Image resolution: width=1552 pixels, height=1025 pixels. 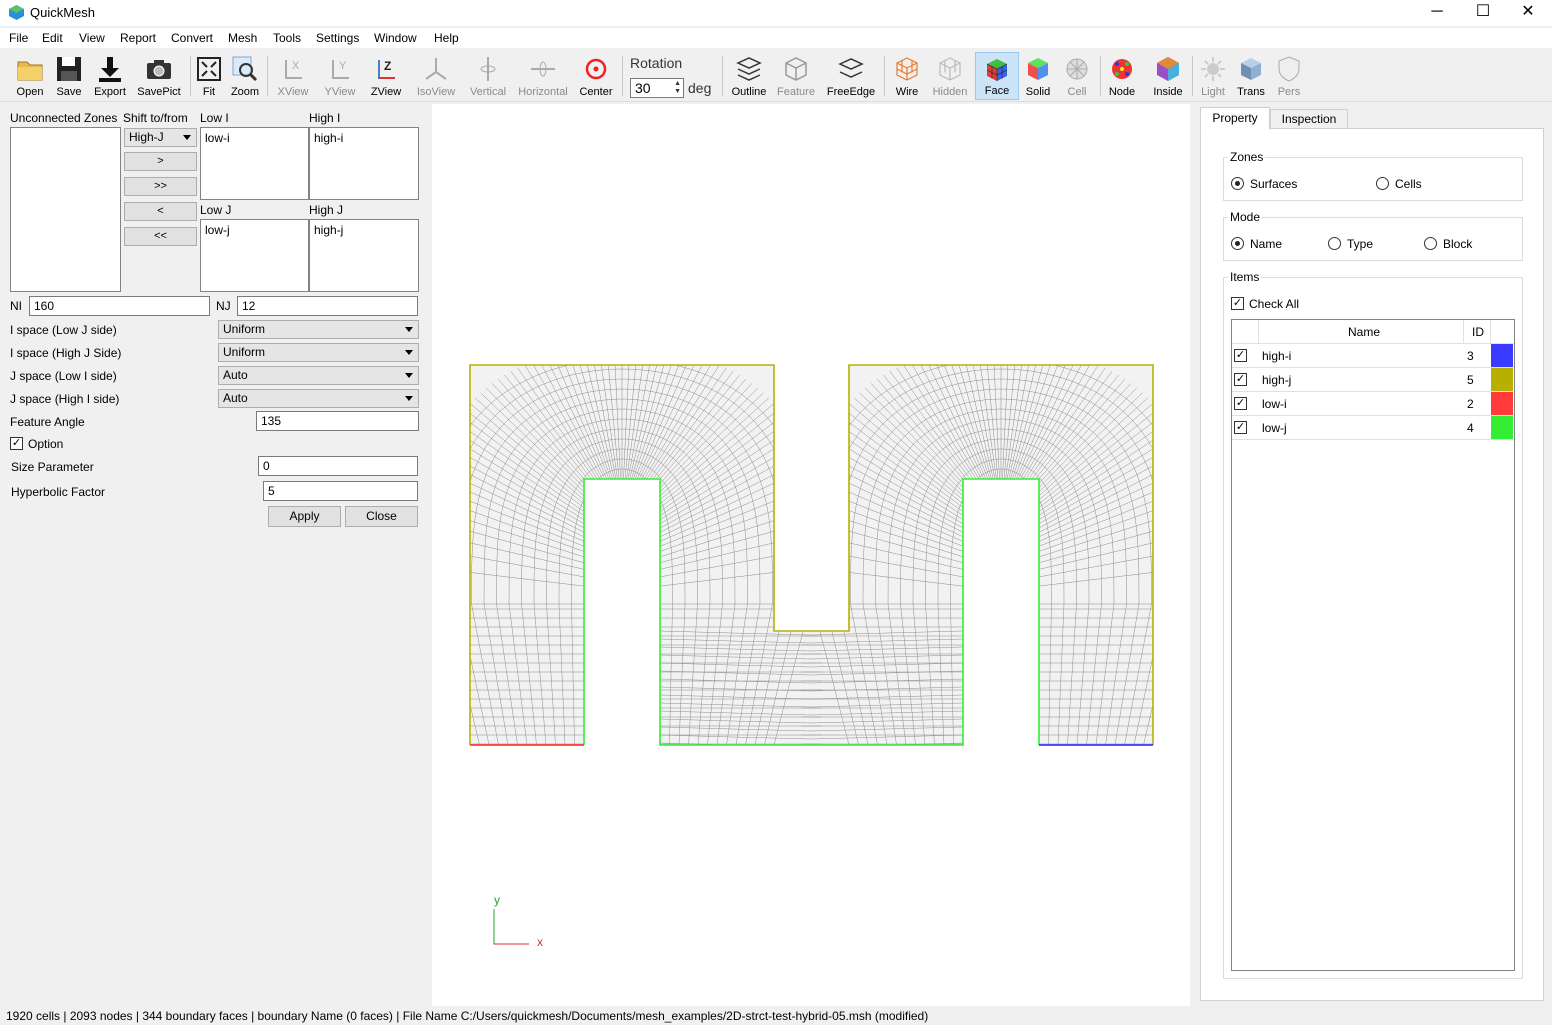 What do you see at coordinates (1382, 183) in the screenshot?
I see `cells-radio` at bounding box center [1382, 183].